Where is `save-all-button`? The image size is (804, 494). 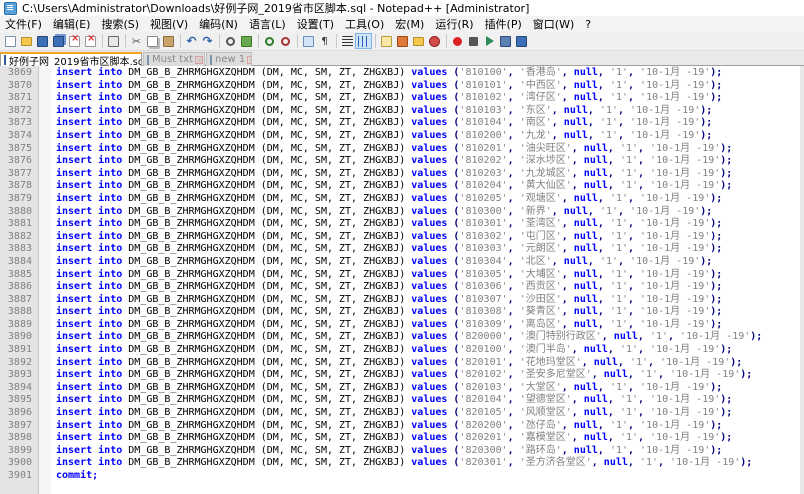 save-all-button is located at coordinates (58, 41).